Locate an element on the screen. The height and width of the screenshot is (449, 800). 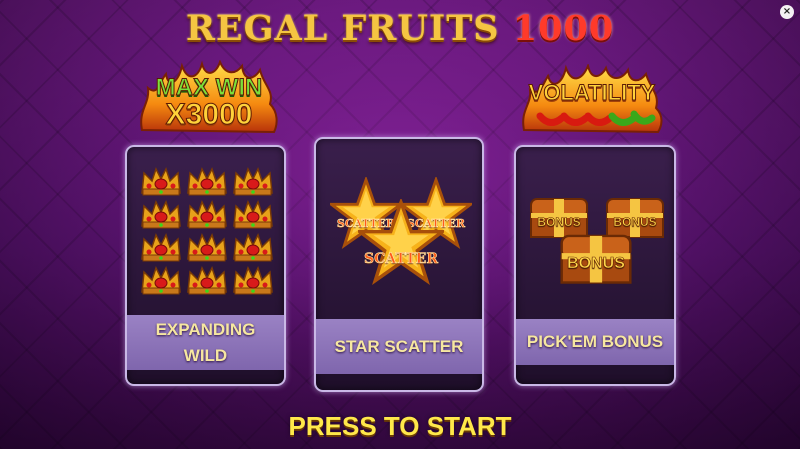
volatility-label: VOLATILITY is located at coordinates (592, 93).